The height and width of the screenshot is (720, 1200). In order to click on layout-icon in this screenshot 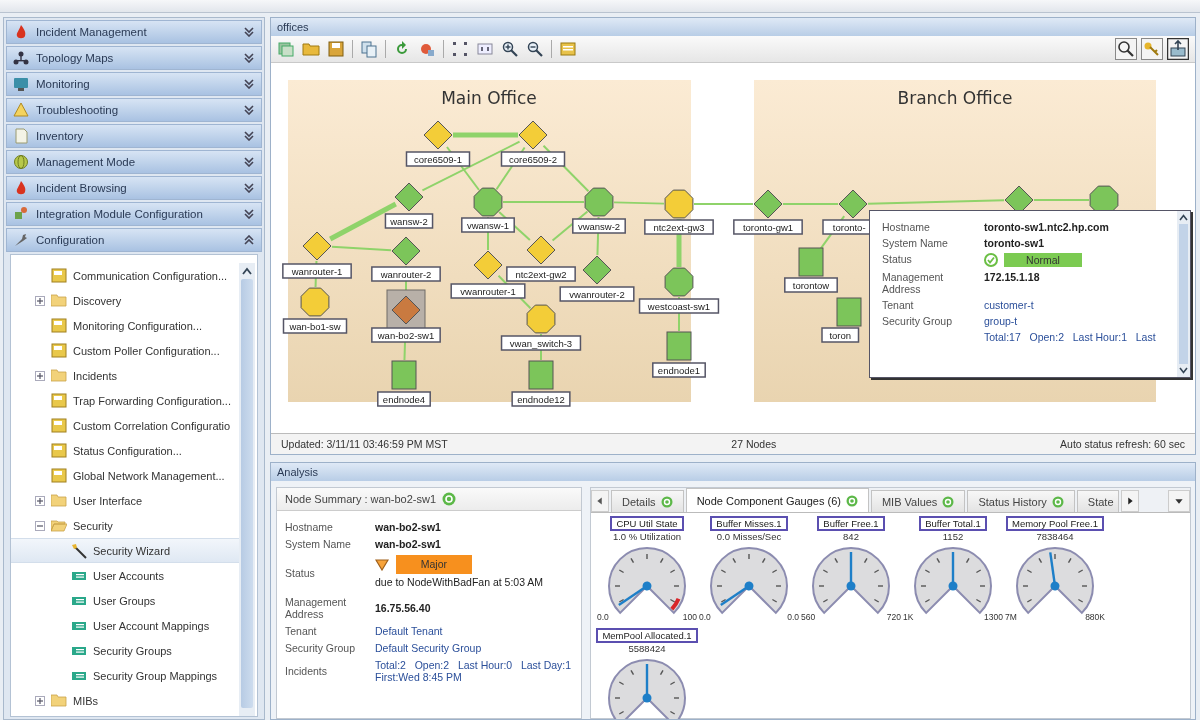, I will do `click(286, 49)`.